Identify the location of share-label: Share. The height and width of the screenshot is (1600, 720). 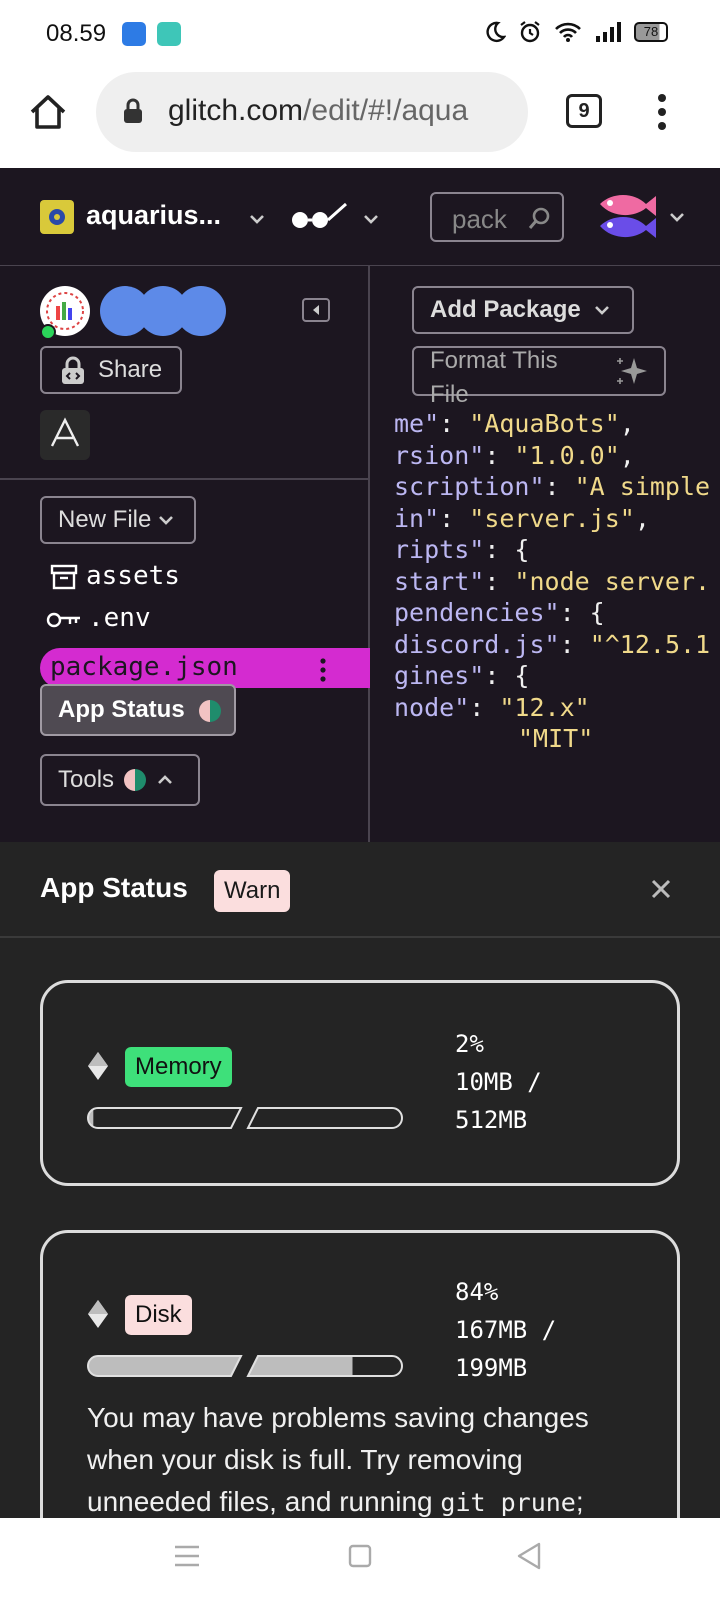
(130, 369).